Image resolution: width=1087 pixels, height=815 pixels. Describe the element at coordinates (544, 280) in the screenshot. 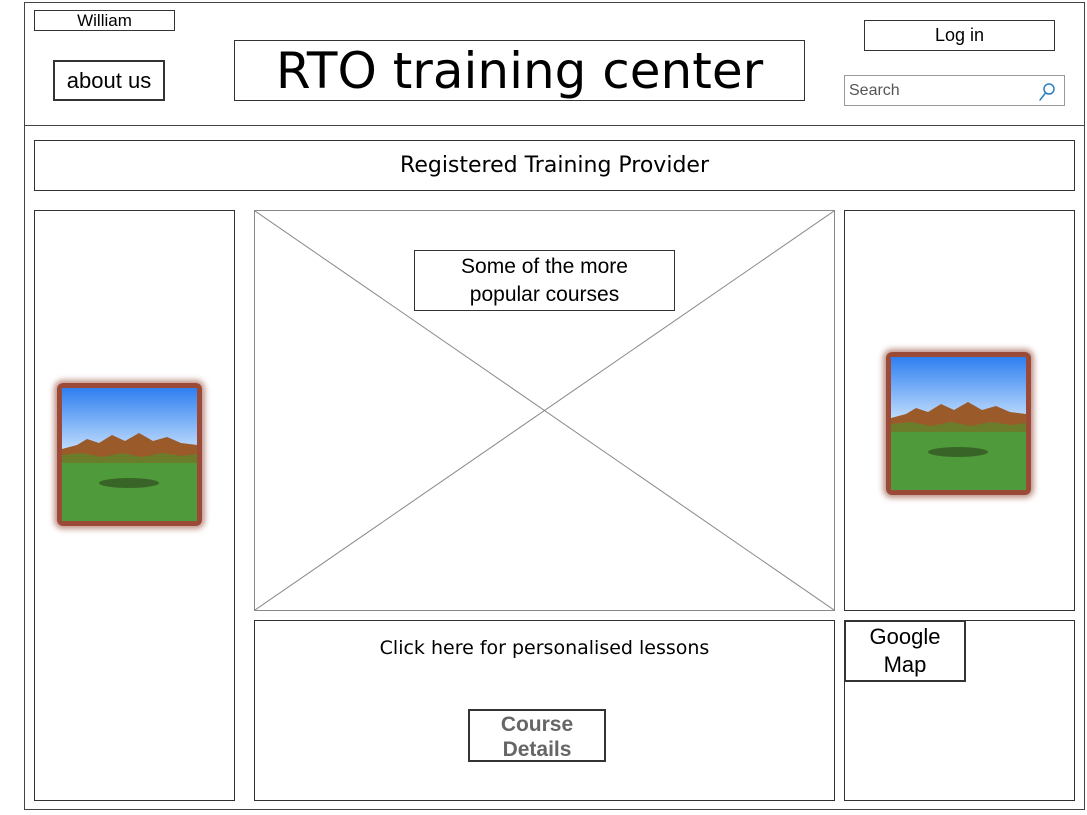

I see `popular-courses-label: Some of the more popular courses` at that location.